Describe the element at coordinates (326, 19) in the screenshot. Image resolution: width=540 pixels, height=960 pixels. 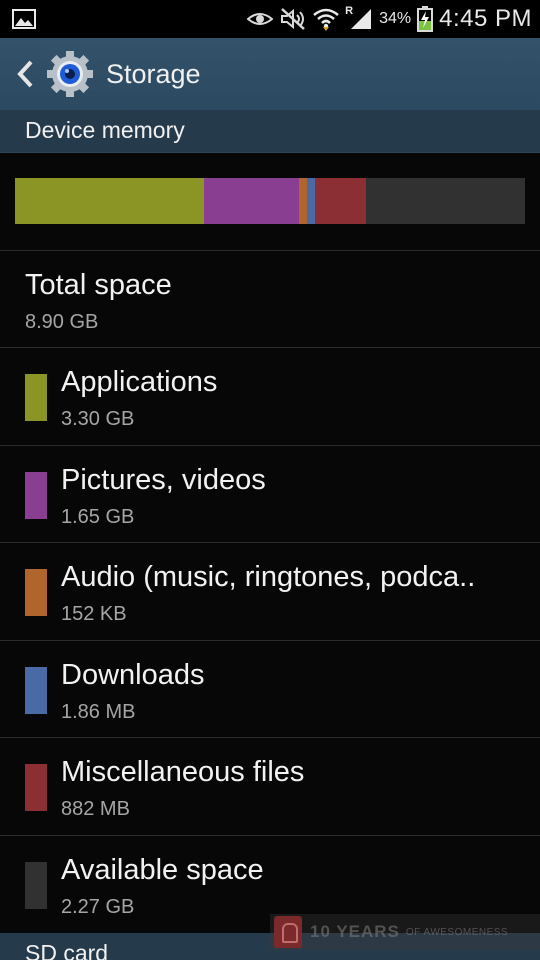
I see `wifi-icon` at that location.